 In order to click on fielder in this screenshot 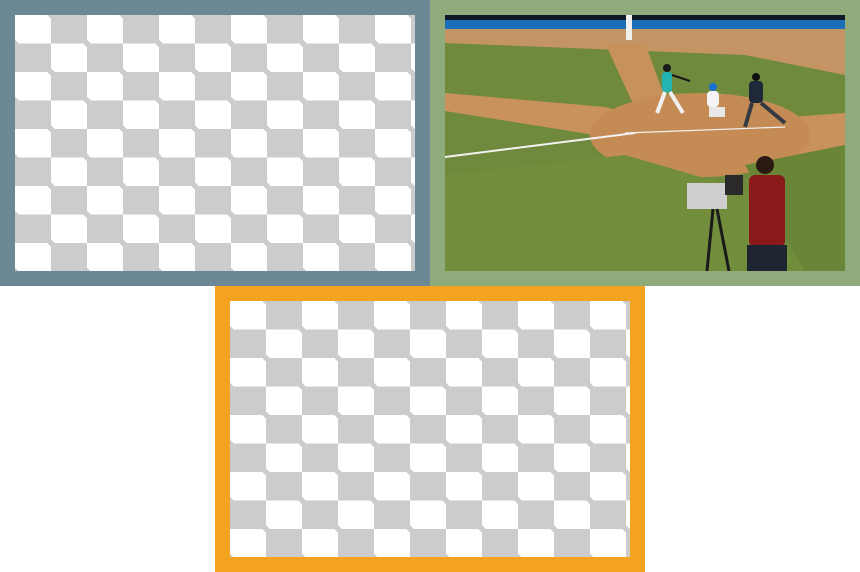, I will do `click(629, 27)`.